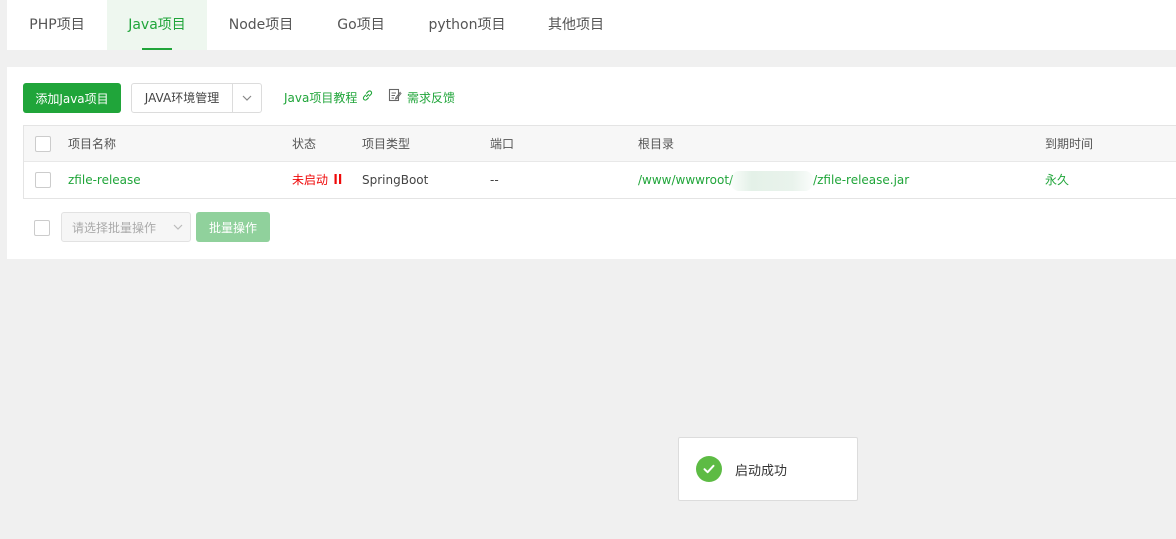 This screenshot has width=1176, height=539. I want to click on tab-other: 其他项目, so click(576, 25).